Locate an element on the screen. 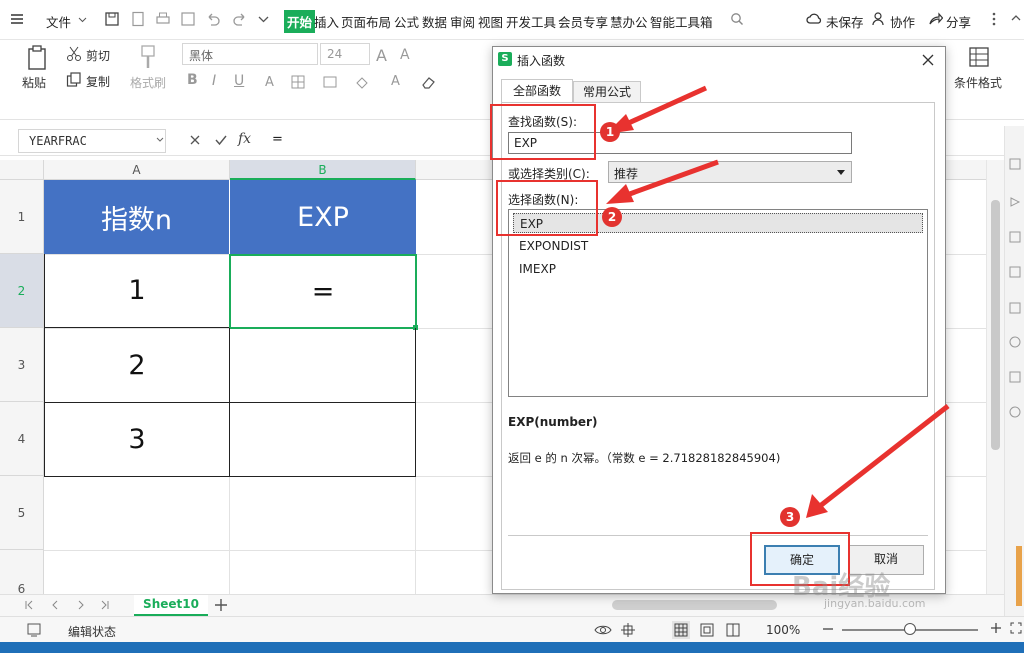 The image size is (1024, 653). watermark-url: jingyan.baidu.com is located at coordinates (875, 603).